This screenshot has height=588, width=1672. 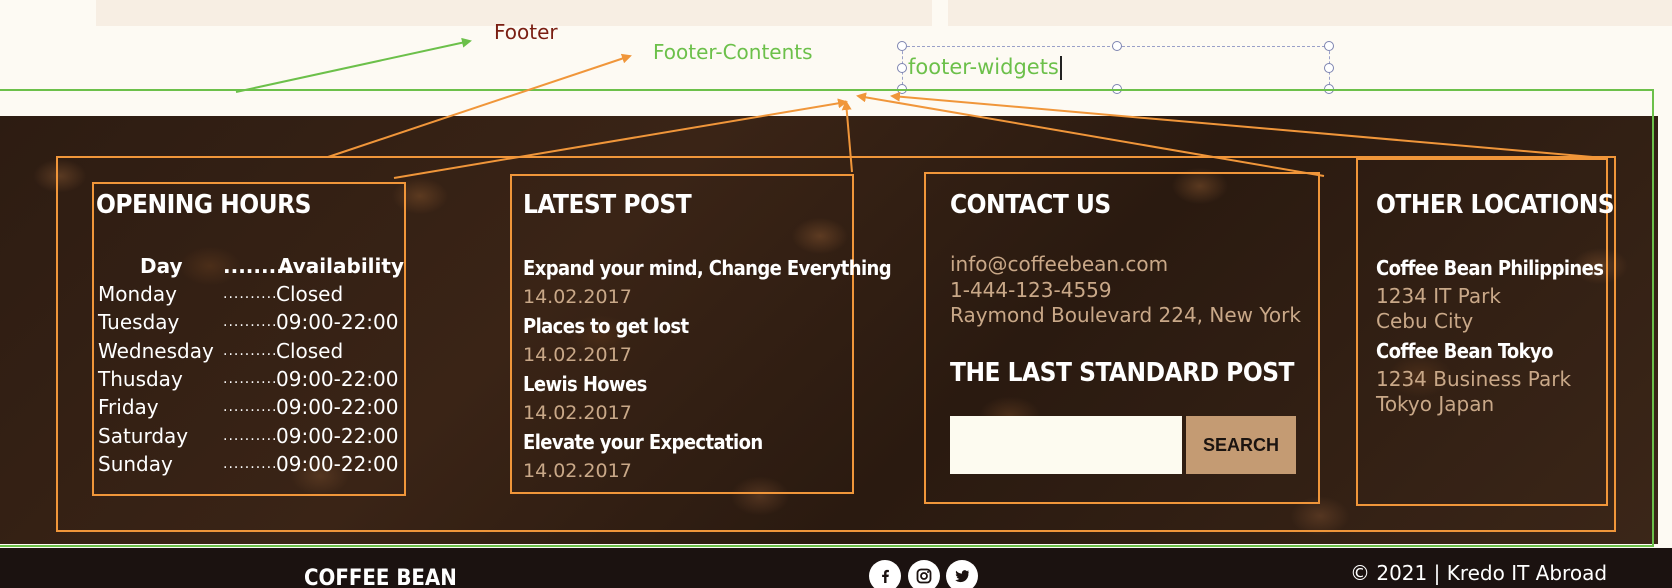 What do you see at coordinates (1115, 67) in the screenshot?
I see `footer-widgets-textbox: footer-widgets` at bounding box center [1115, 67].